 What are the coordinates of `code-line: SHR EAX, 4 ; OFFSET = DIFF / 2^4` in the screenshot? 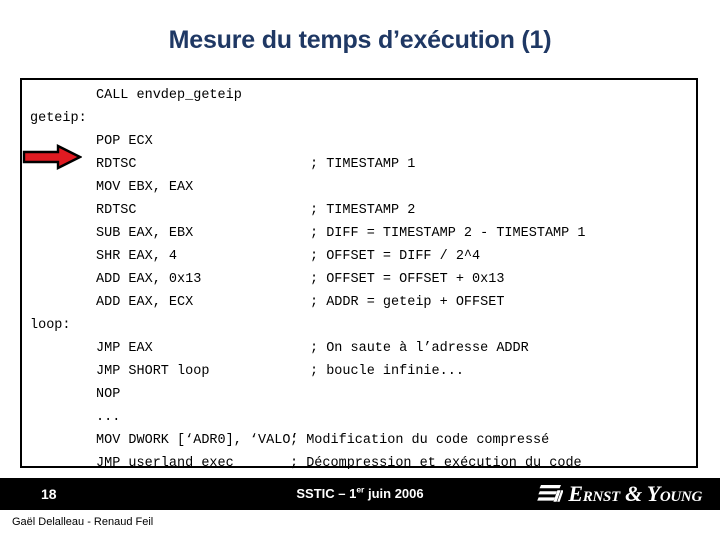 It's located at (359, 256).